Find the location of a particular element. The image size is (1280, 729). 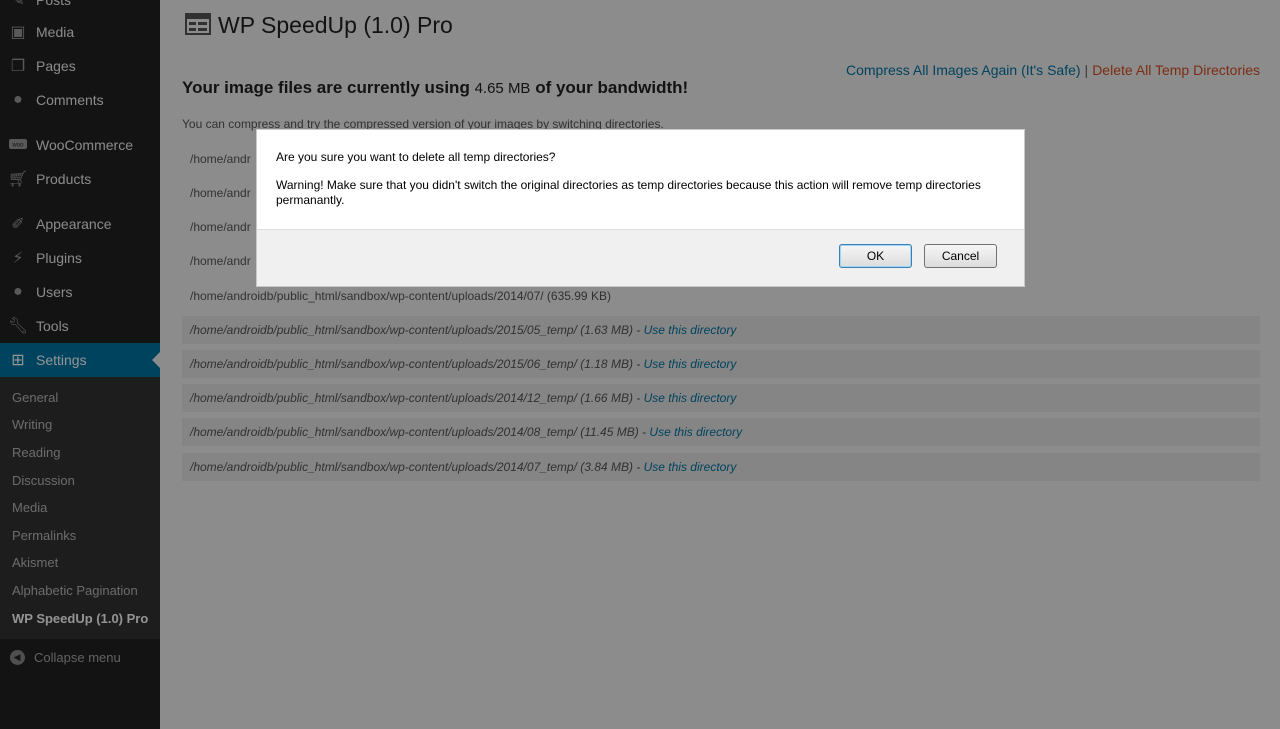

dialog-footer: OK Cancel is located at coordinates (640, 257).